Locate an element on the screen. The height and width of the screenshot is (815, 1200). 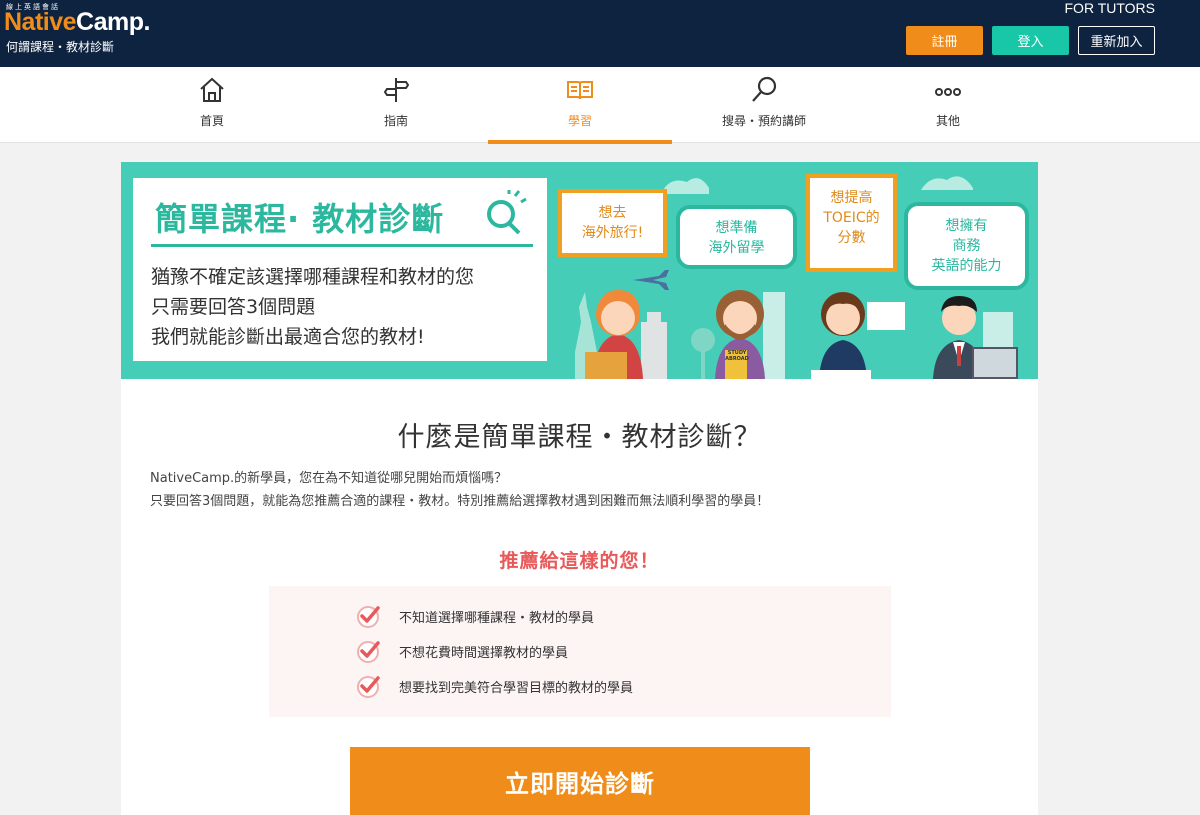
rejoin-button: 重新加入 is located at coordinates (1116, 40).